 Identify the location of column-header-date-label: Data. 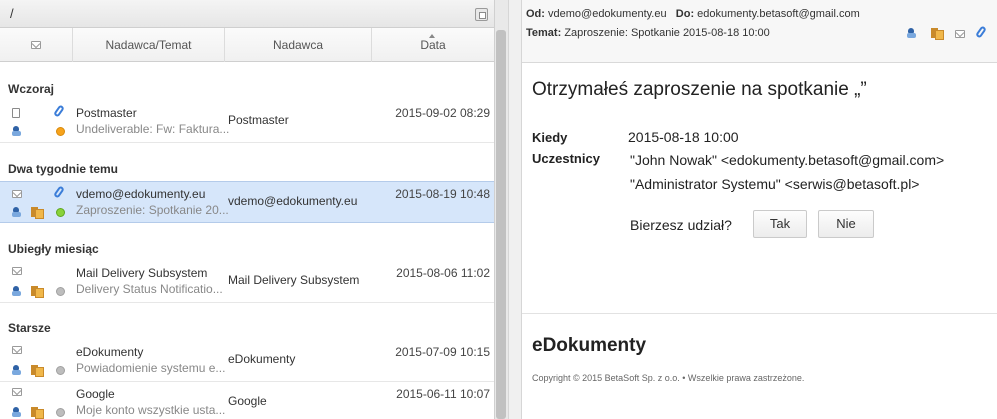
(433, 45).